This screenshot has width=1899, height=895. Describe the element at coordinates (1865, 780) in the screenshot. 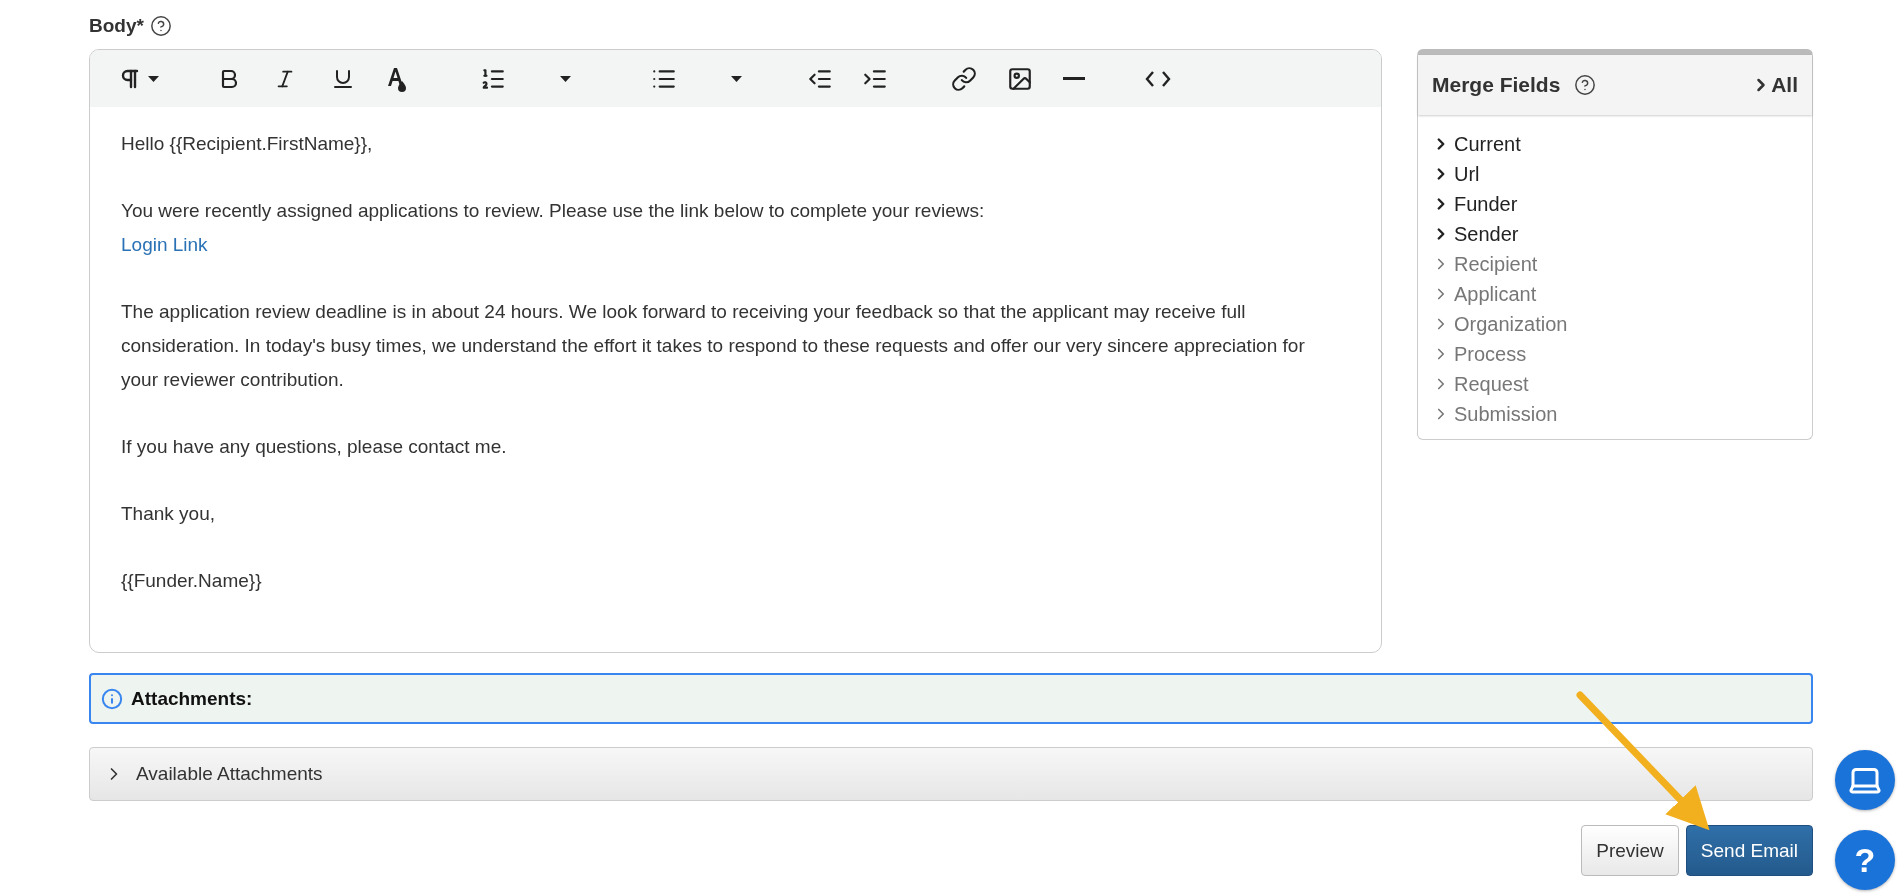

I see `training-button` at that location.